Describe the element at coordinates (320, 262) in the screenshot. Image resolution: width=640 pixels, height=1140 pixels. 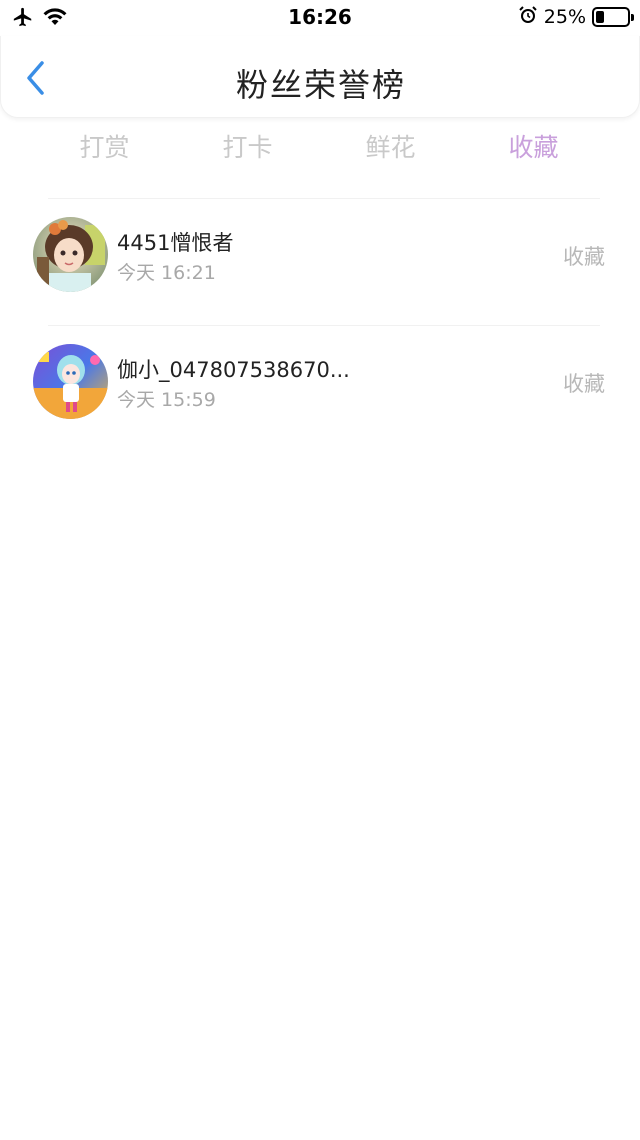
I see `list-item: 4451憎恨者 今天 16:21 收藏` at that location.